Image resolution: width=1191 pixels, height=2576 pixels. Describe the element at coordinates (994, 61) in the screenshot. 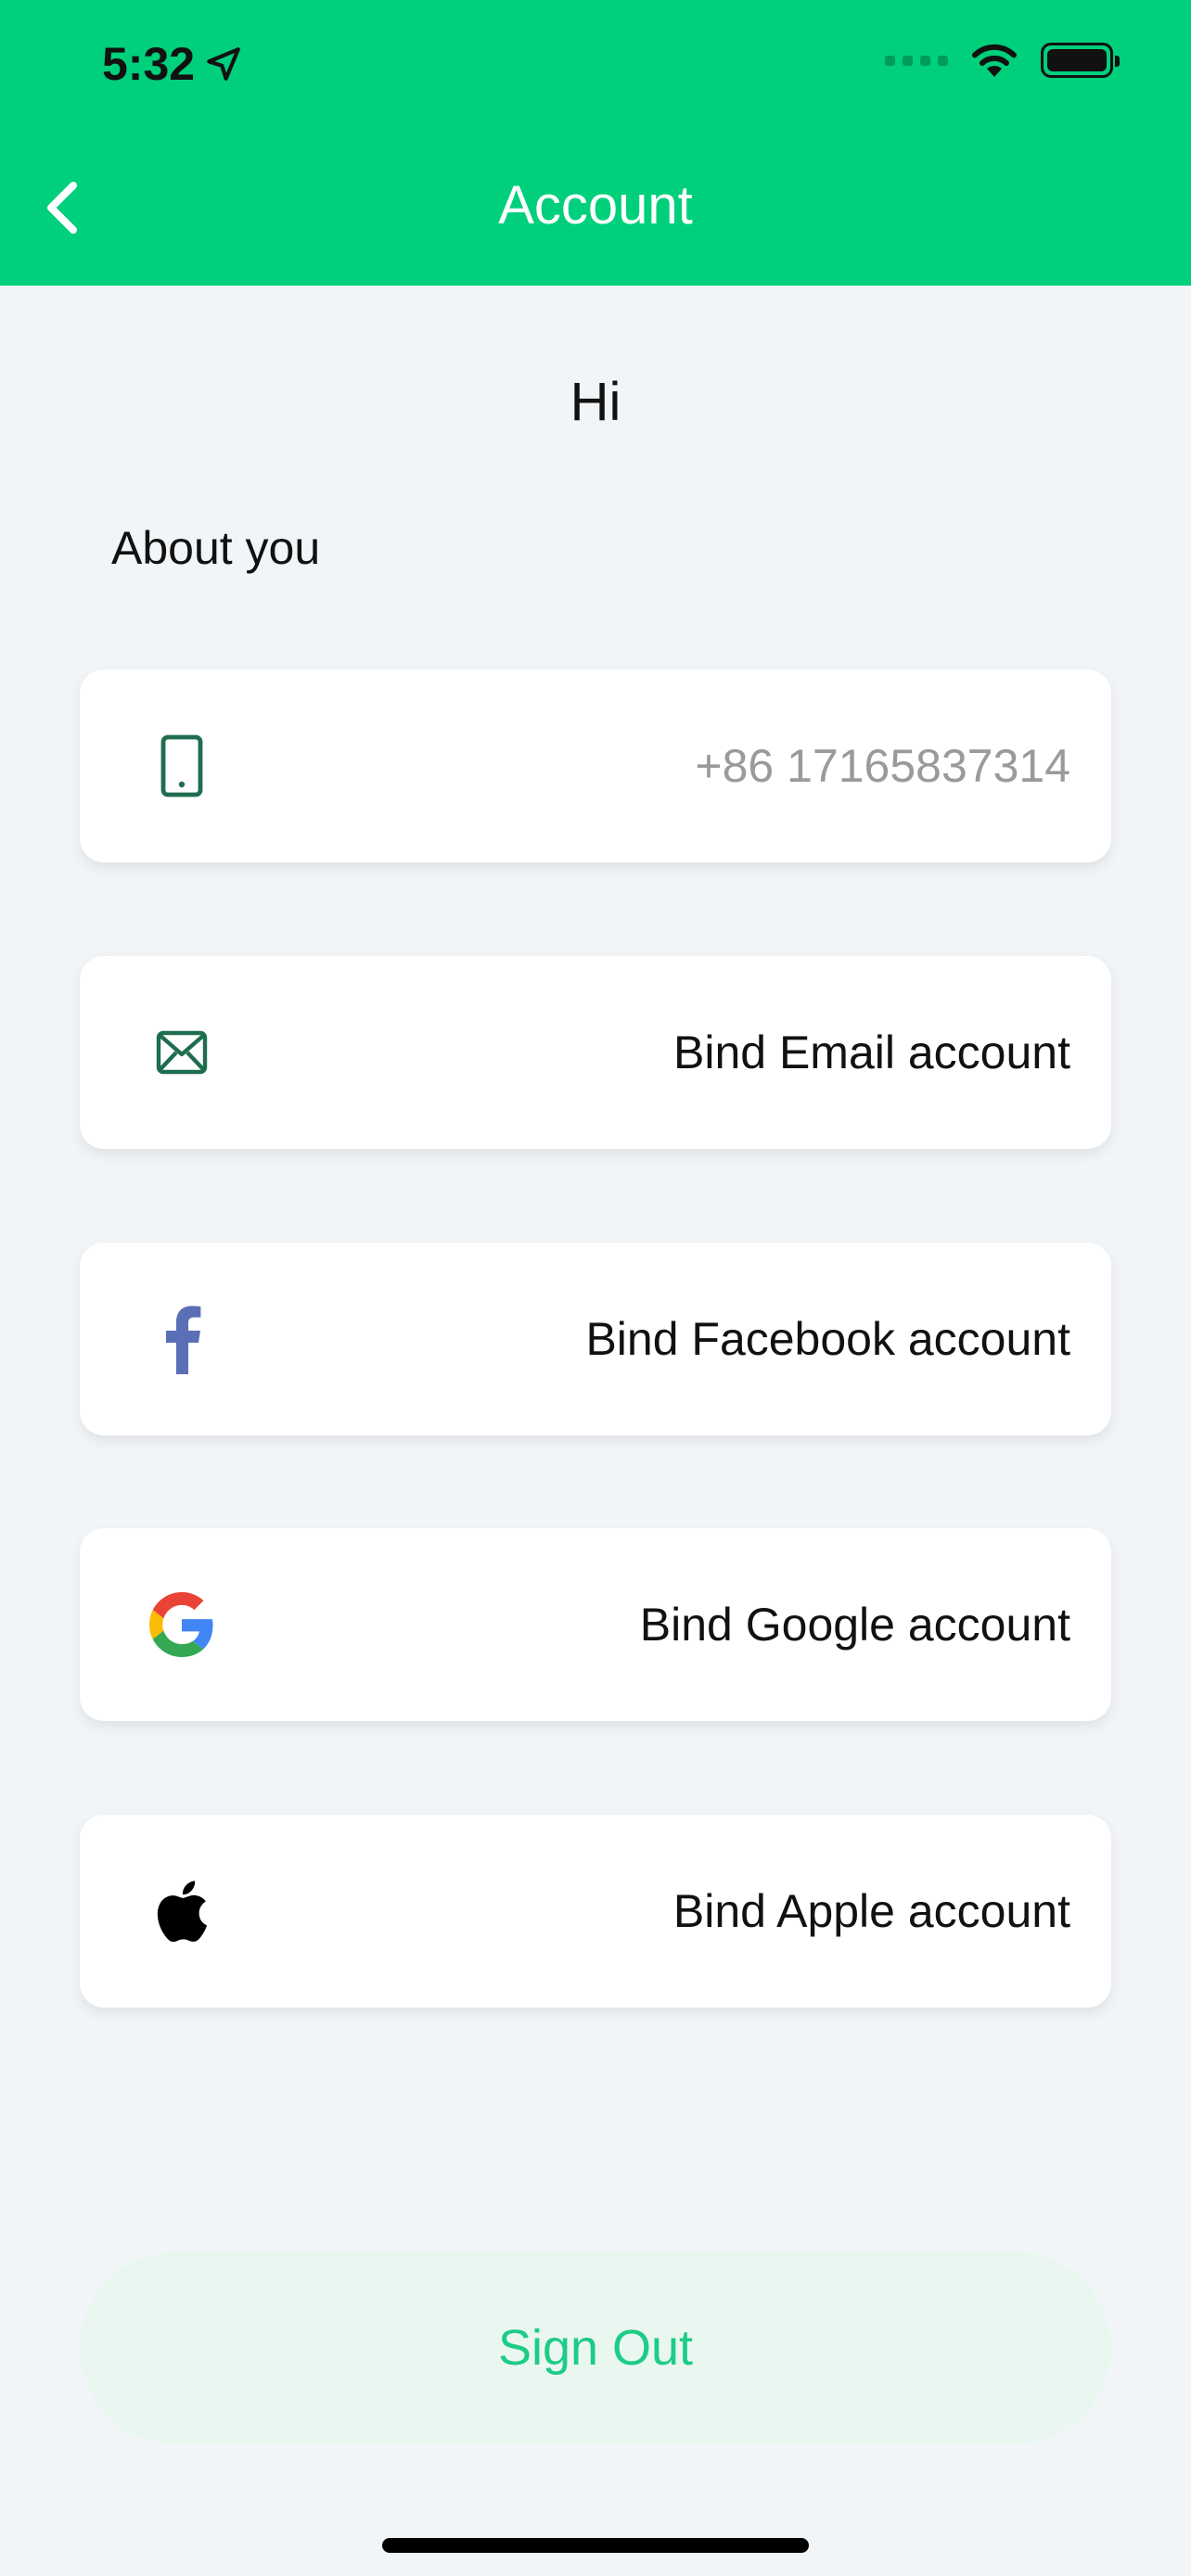

I see `wifi-icon` at that location.